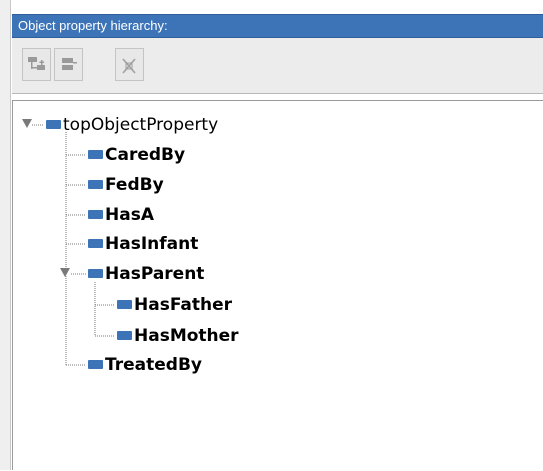  What do you see at coordinates (155, 274) in the screenshot?
I see `tree-node-label: HasParent` at bounding box center [155, 274].